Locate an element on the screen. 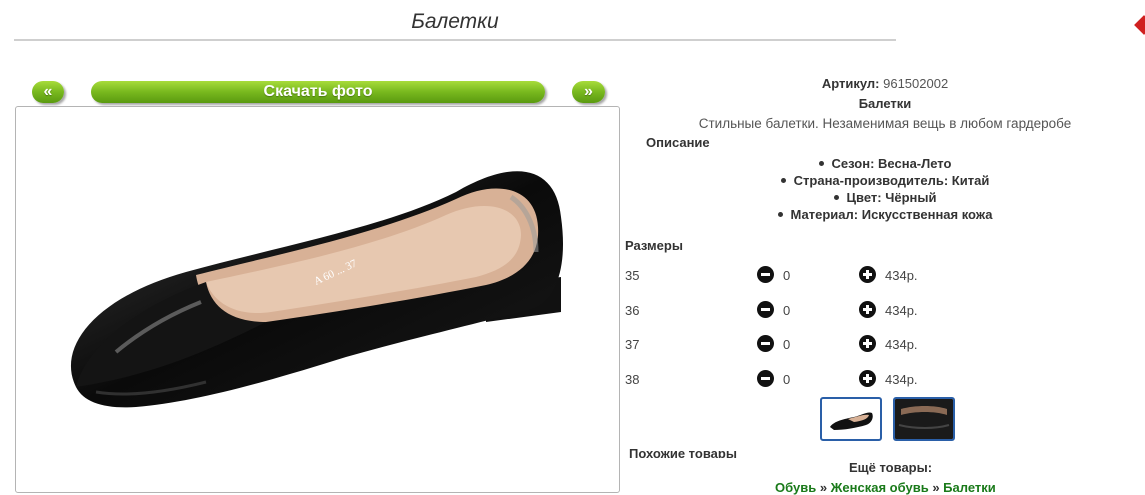 This screenshot has height=495, width=1145. breadcrumb-link-ballet-flats: Балетки is located at coordinates (969, 487).